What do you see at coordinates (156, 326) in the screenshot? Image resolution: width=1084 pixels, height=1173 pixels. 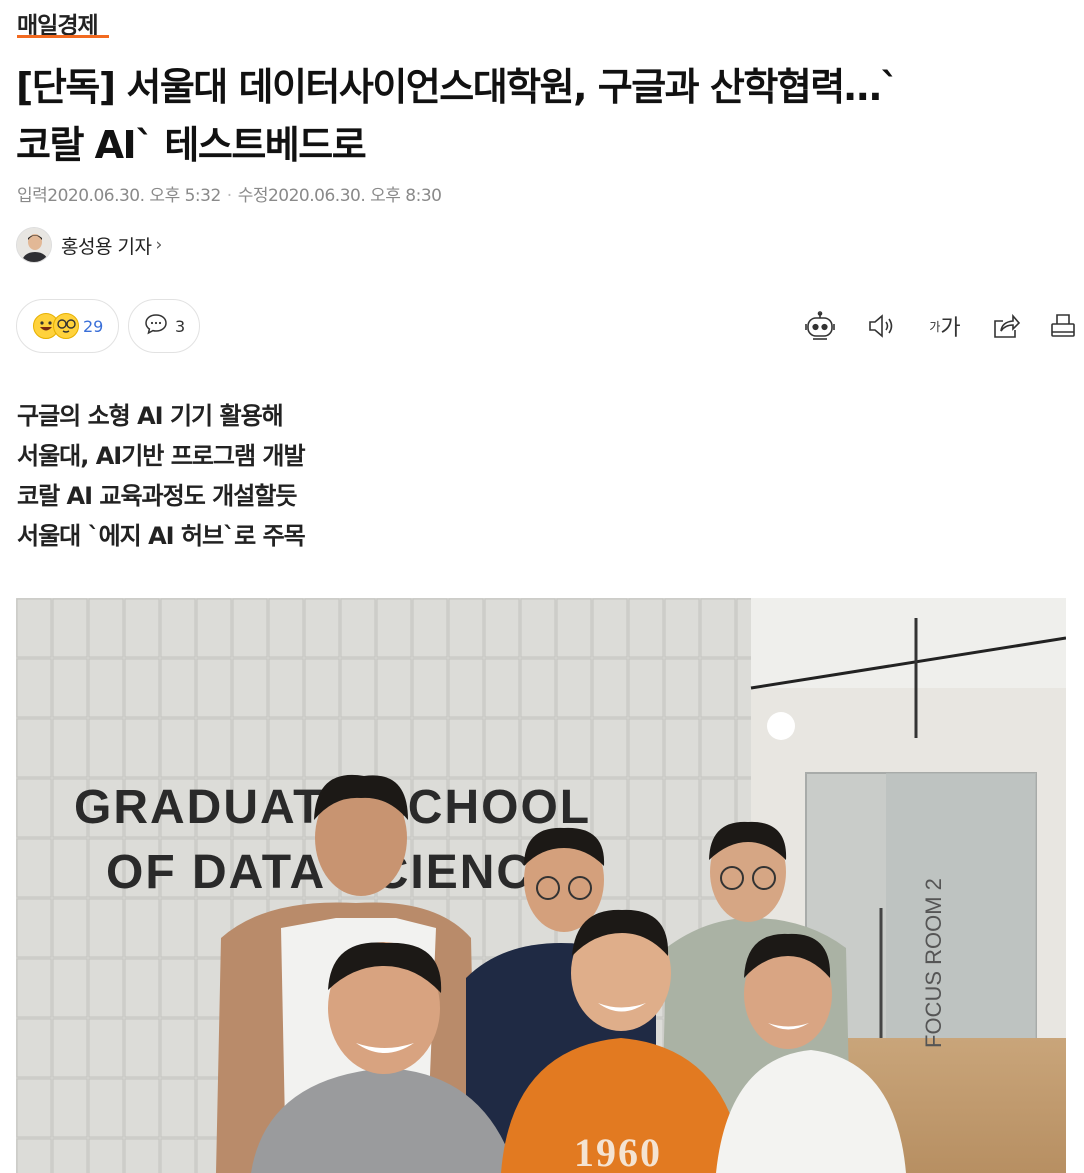 I see `comment-bubble-icon` at bounding box center [156, 326].